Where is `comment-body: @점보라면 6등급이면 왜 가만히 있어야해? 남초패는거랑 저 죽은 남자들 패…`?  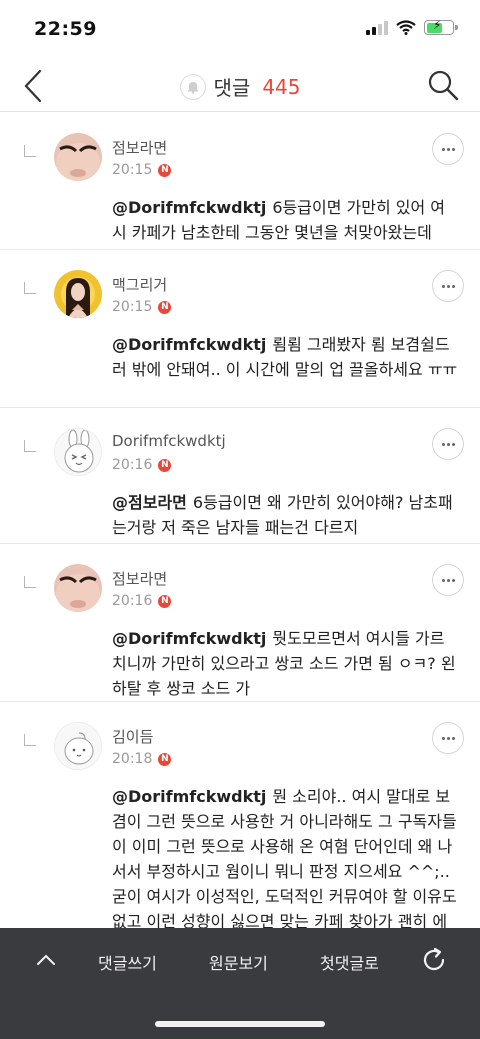
comment-body: @점보라면 6등급이면 왜 가만히 있어야해? 남초패는거랑 저 죽은 남자들 패… is located at coordinates (285, 515).